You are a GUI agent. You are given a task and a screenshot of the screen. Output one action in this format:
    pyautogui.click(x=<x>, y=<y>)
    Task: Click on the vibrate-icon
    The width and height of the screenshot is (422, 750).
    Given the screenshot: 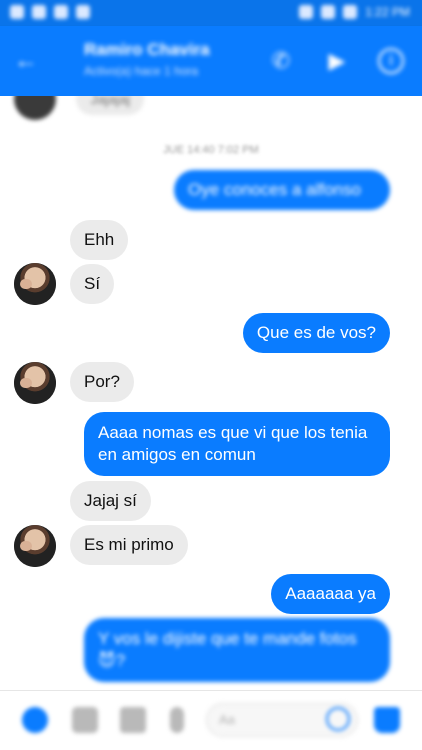 What is the action you would take?
    pyautogui.click(x=306, y=12)
    